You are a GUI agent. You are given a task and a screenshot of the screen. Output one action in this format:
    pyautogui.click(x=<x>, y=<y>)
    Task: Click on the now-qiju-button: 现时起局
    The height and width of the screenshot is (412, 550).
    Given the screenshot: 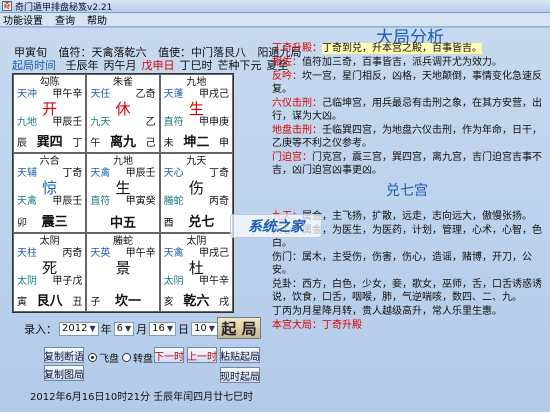 What is the action you would take?
    pyautogui.click(x=240, y=375)
    